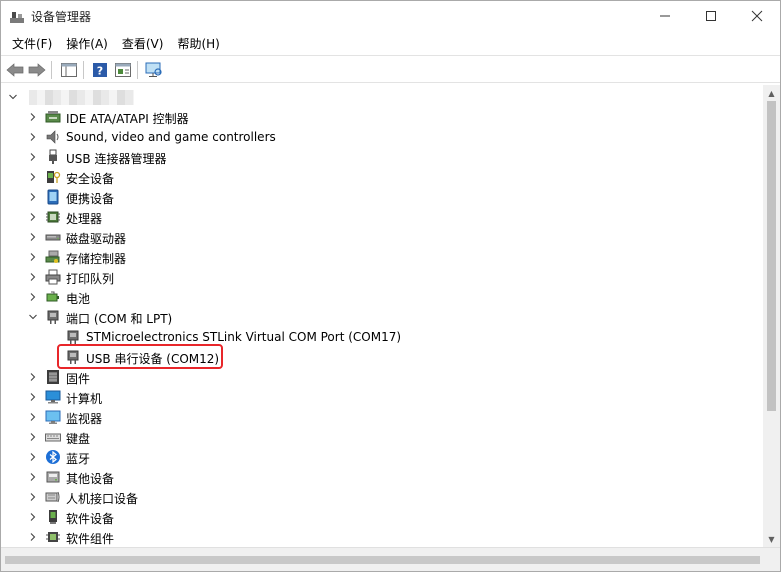 This screenshot has width=781, height=572. I want to click on device-label: 处理器, so click(84, 219).